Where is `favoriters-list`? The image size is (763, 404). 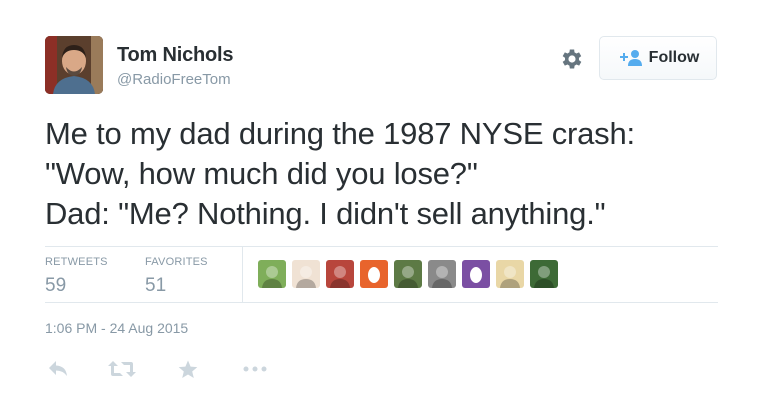
favoriters-list is located at coordinates (411, 274).